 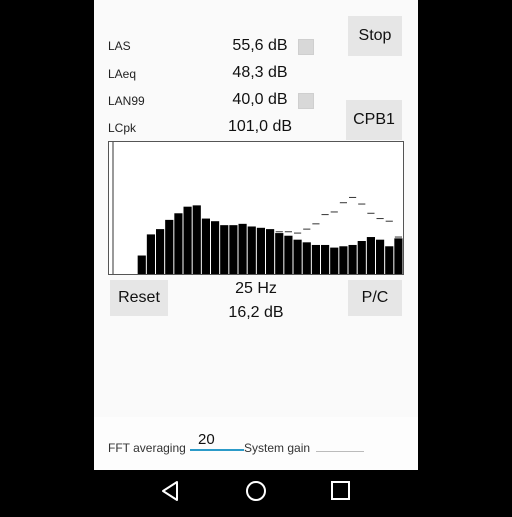 I want to click on reset-button: Reset, so click(x=139, y=298).